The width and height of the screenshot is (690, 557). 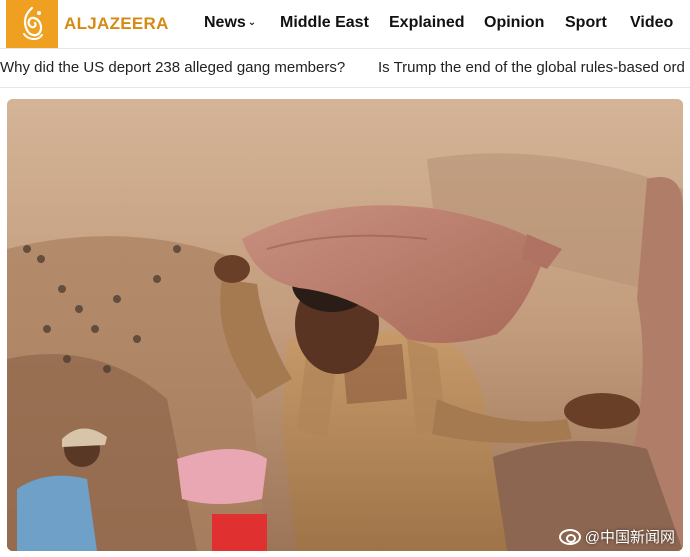 I want to click on nav-item-label: News, so click(x=225, y=22).